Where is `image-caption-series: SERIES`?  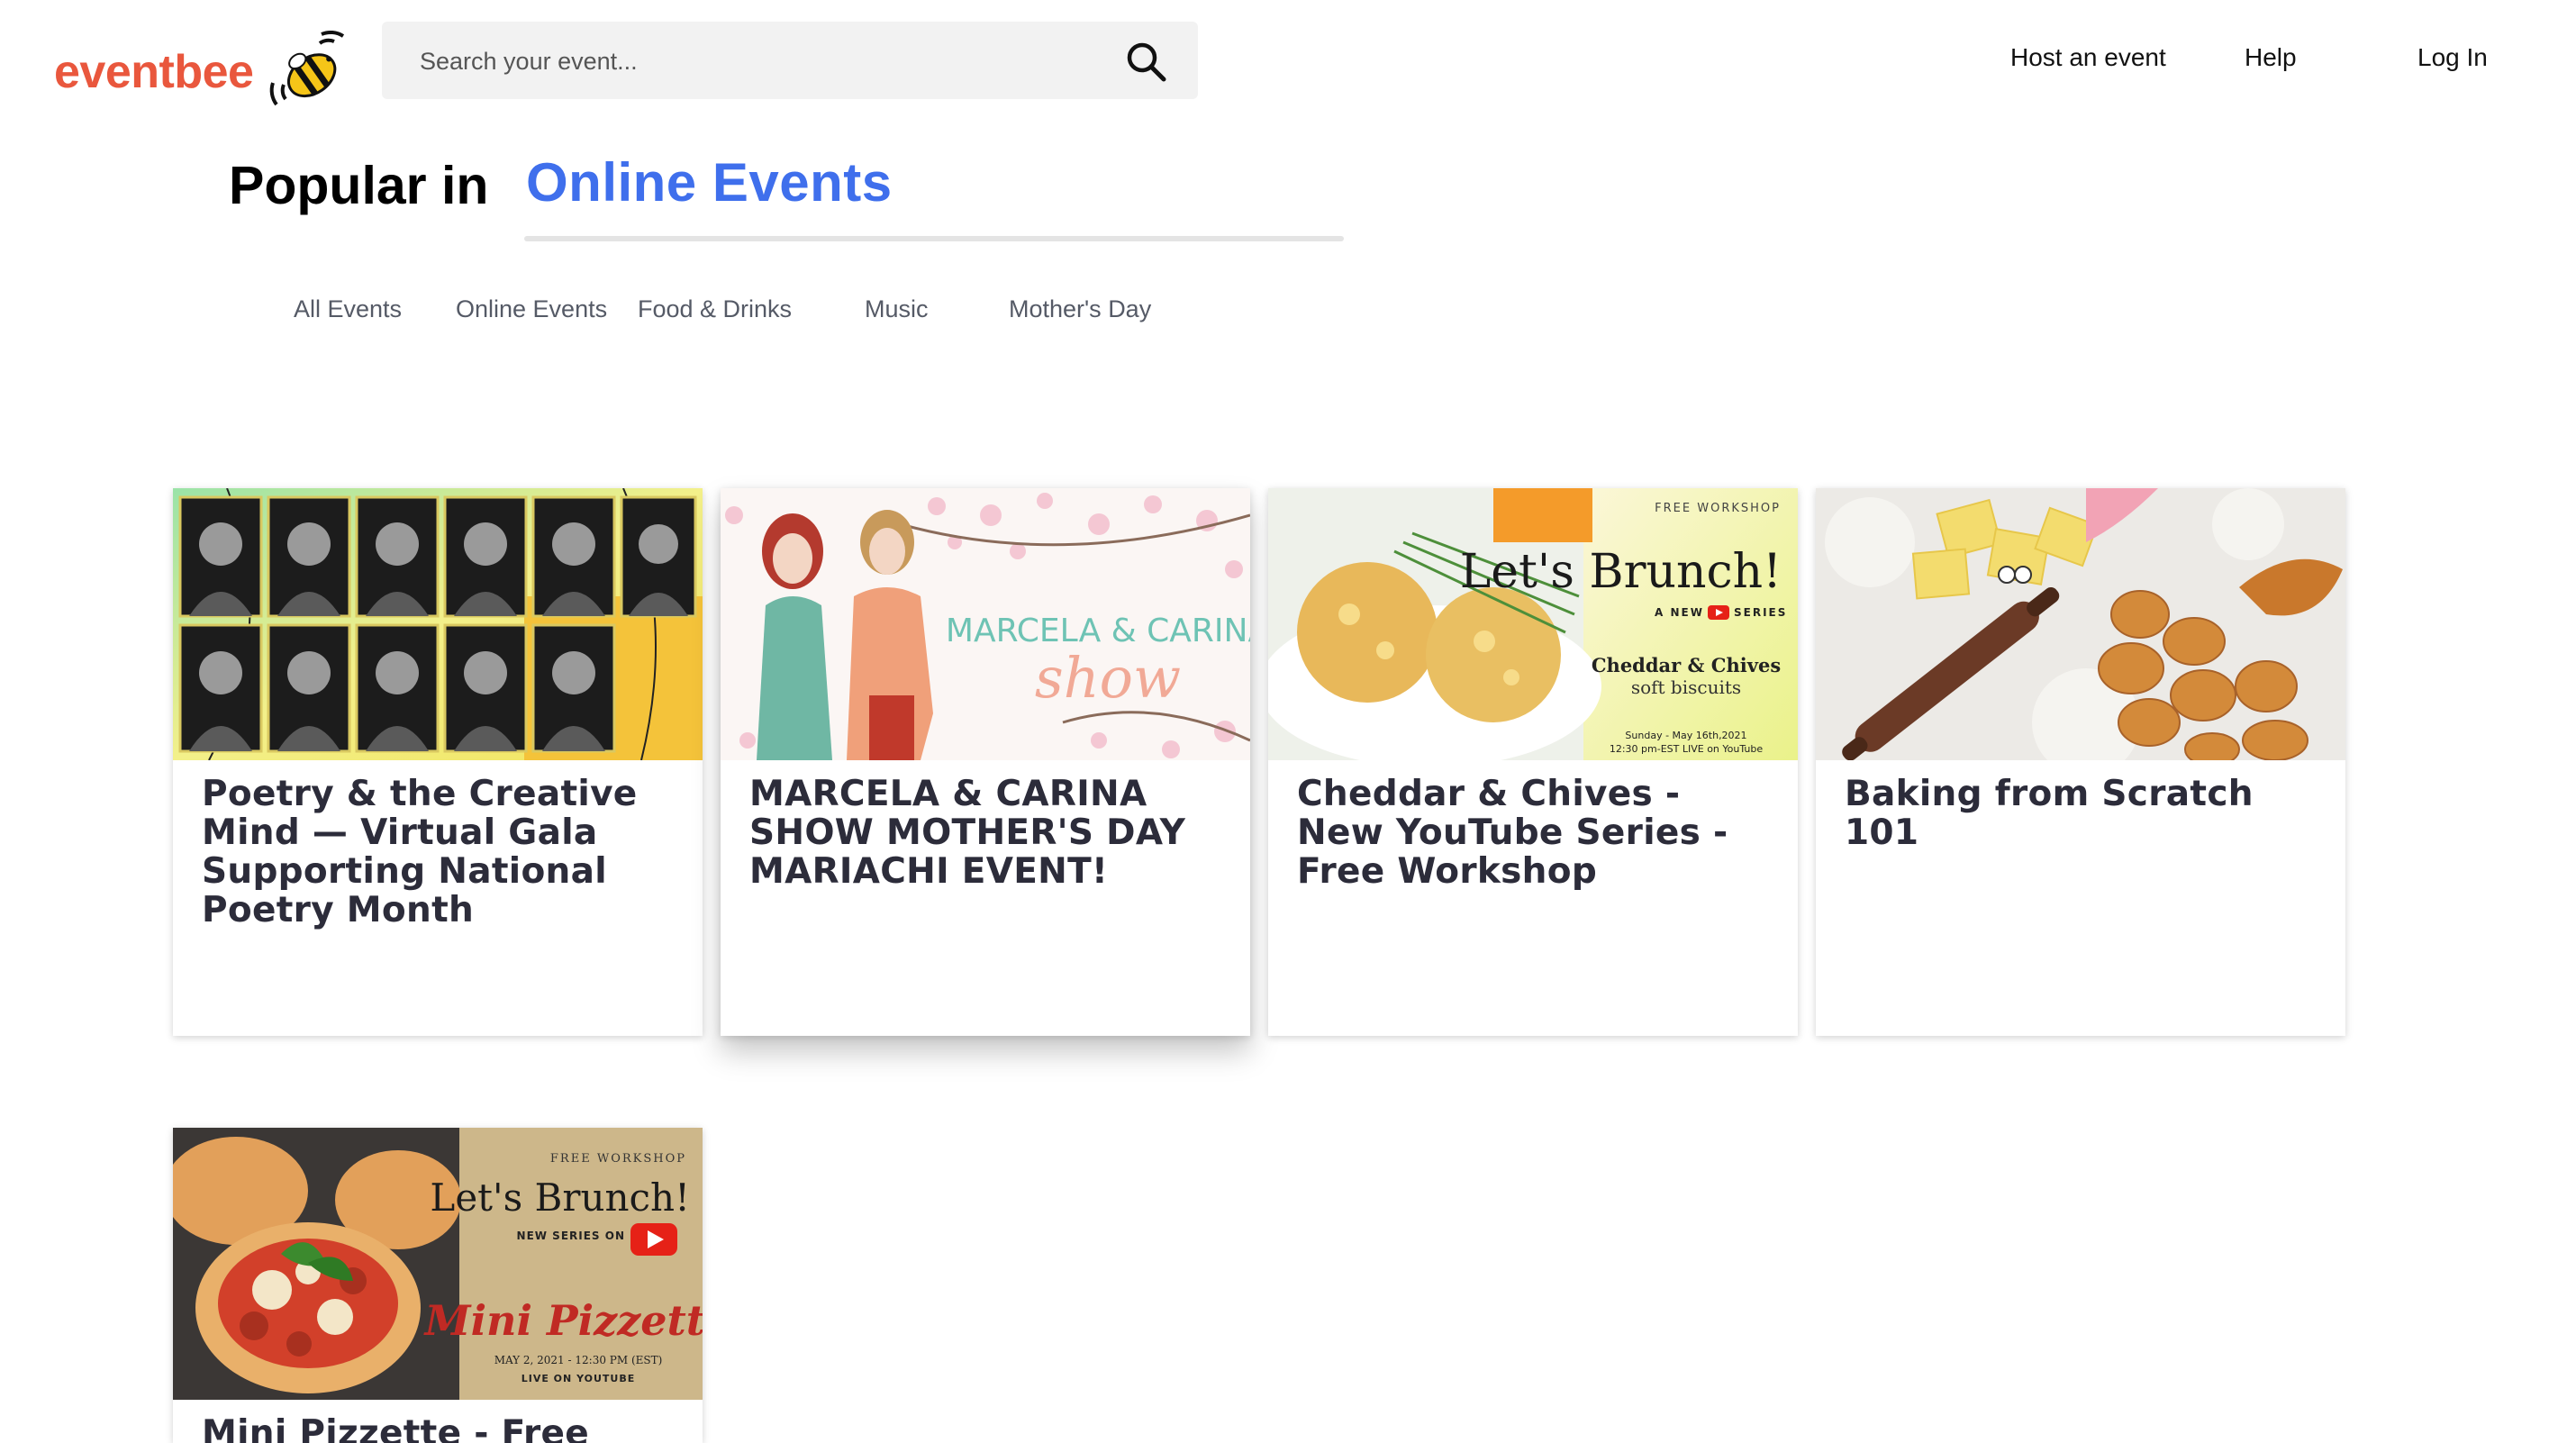
image-caption-series: SERIES is located at coordinates (1760, 612).